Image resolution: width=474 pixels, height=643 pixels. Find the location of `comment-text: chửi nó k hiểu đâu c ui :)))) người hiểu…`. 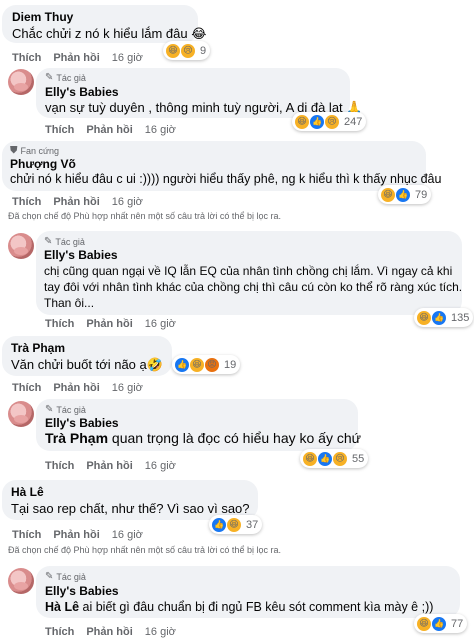

comment-text: chửi nó k hiểu đâu c ui :)))) người hiểu… is located at coordinates (226, 179).